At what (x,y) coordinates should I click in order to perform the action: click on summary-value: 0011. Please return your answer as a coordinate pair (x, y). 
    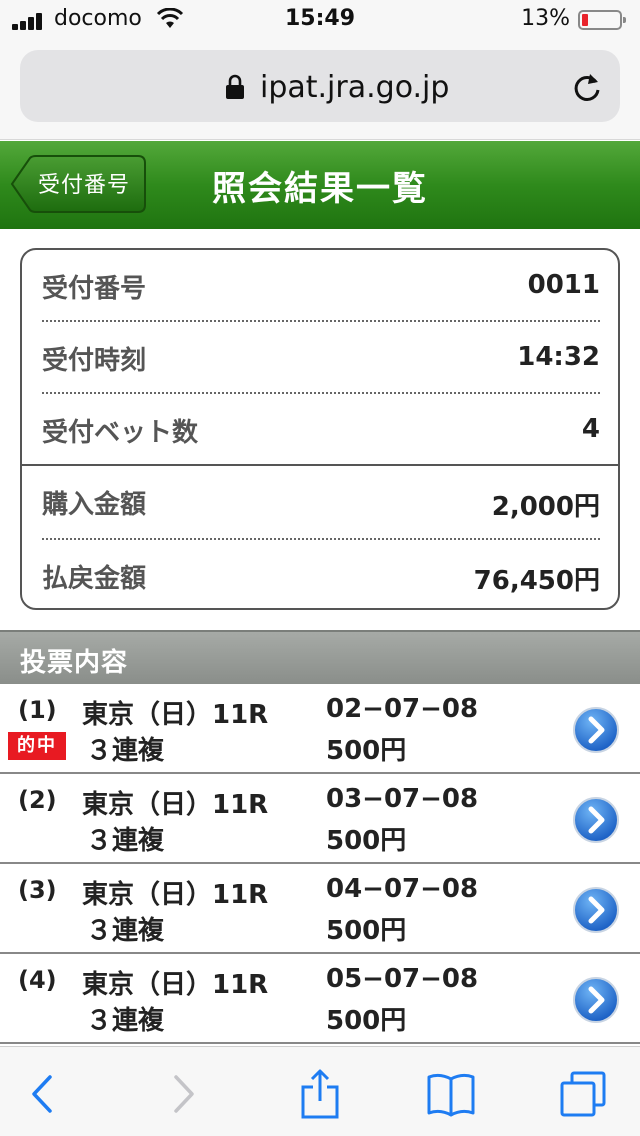
    Looking at the image, I should click on (563, 285).